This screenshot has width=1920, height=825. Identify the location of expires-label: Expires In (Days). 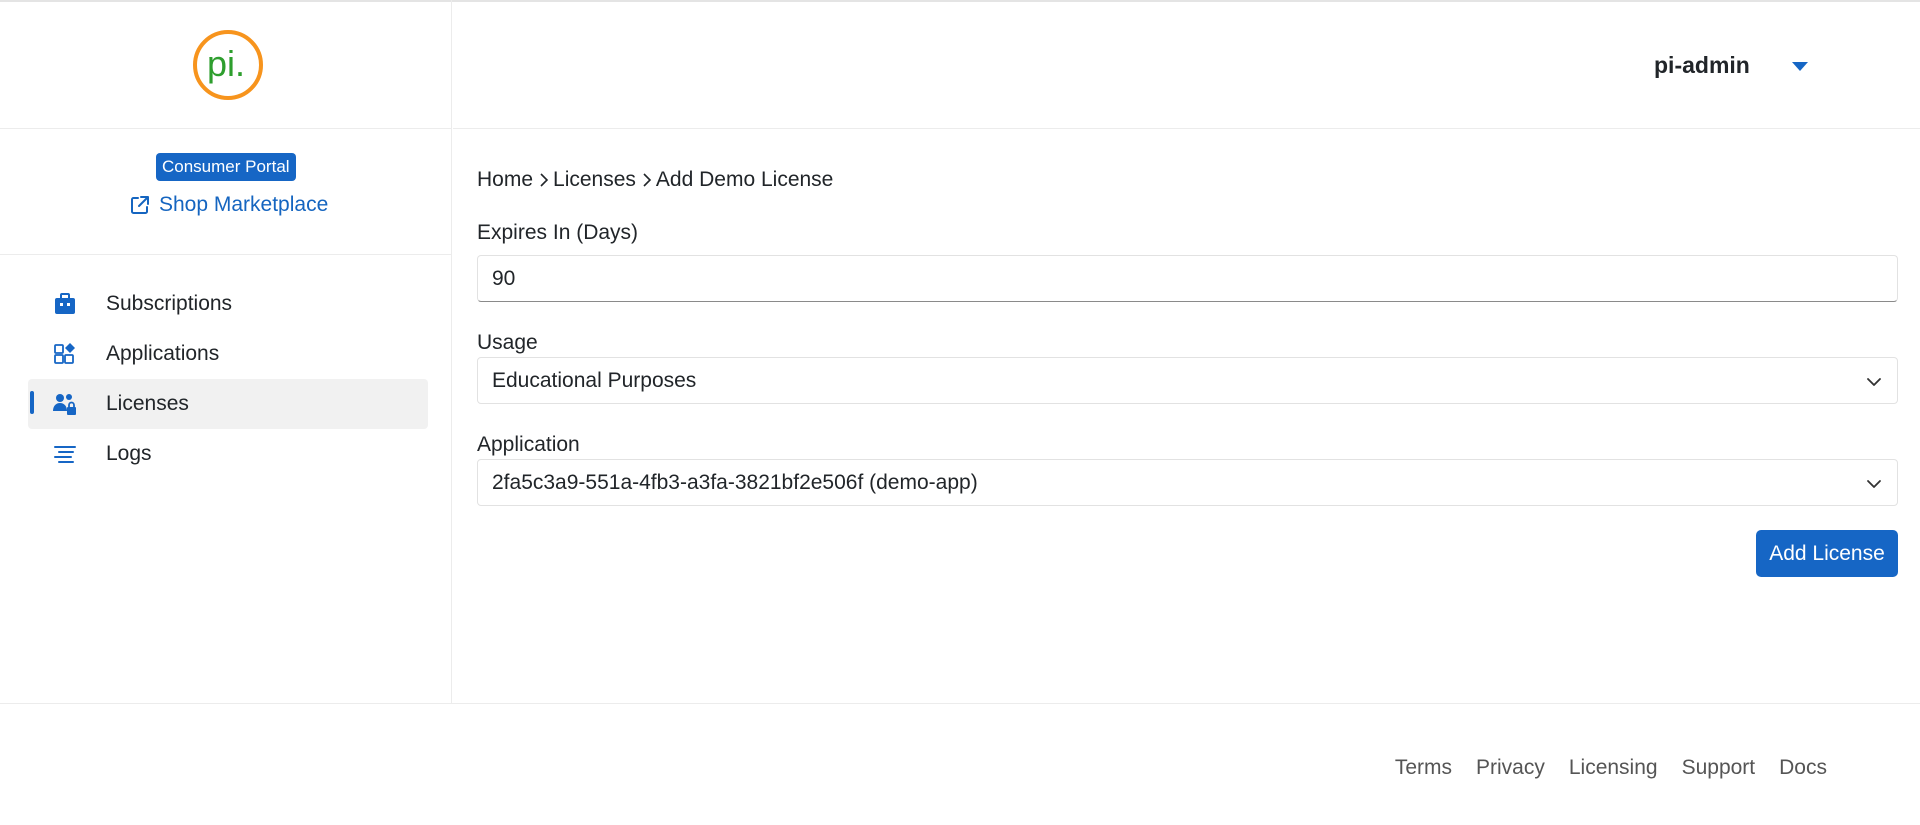
(558, 232).